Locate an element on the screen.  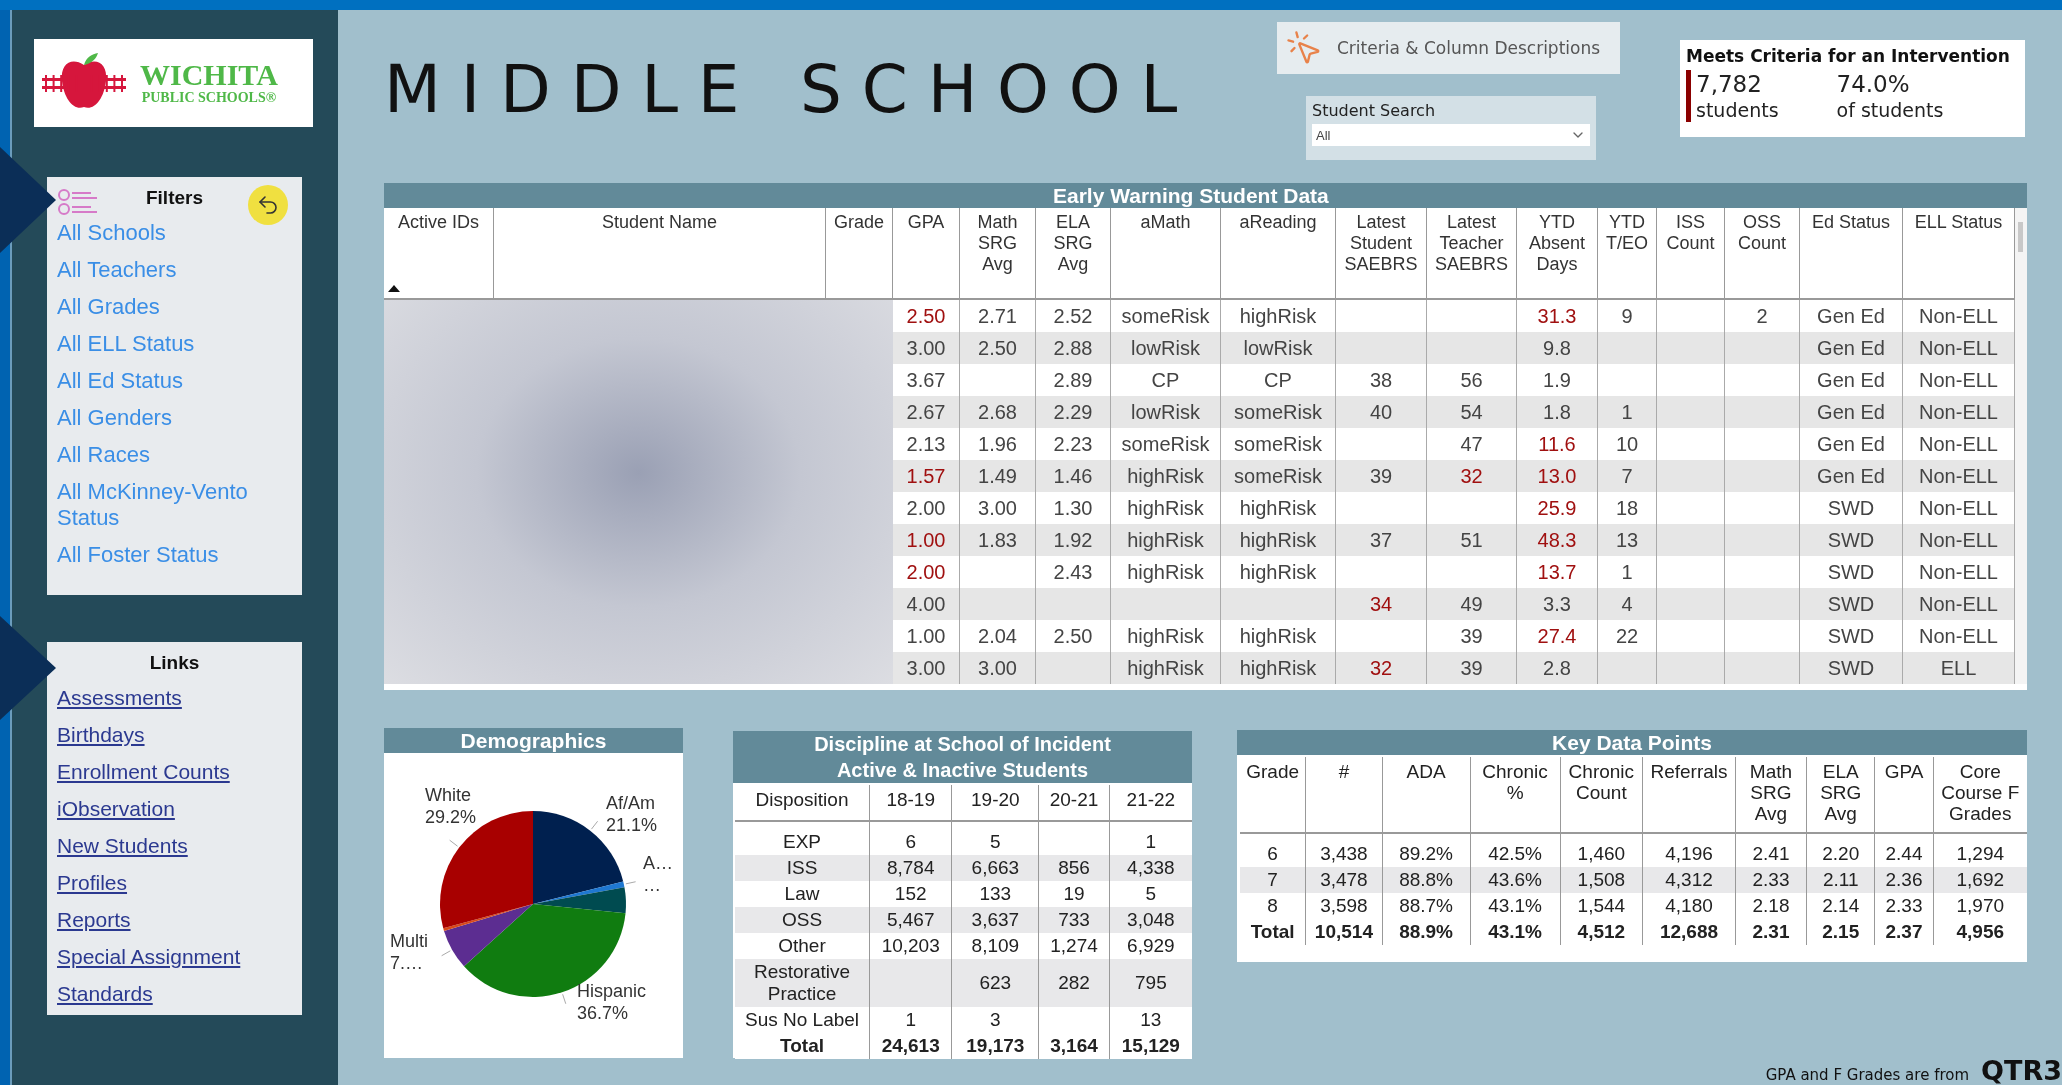
table-cell: 2.31 is located at coordinates (1771, 932).